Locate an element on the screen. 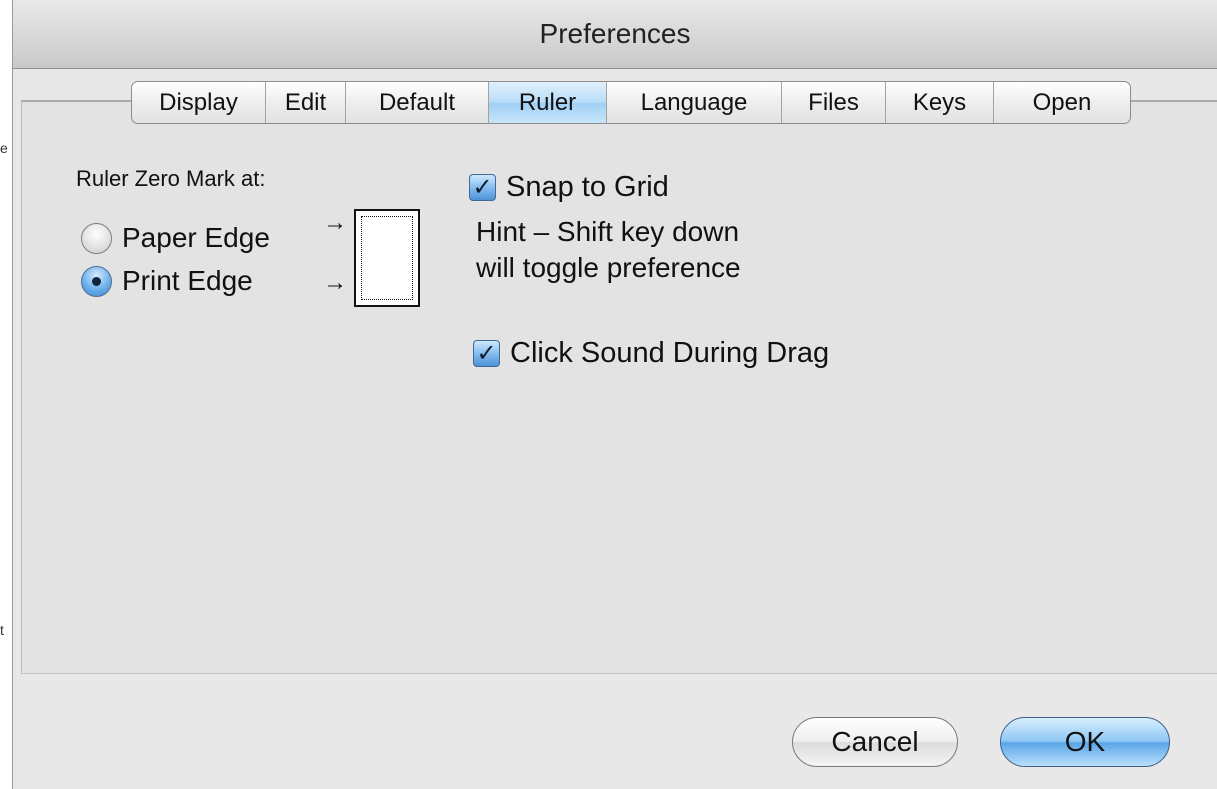 The height and width of the screenshot is (789, 1217). click-sound-checkbox: ✓ Click Sound During Drag is located at coordinates (651, 353).